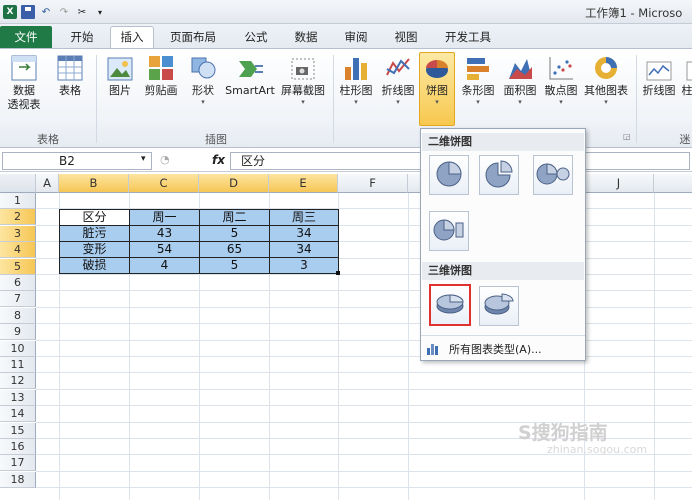  What do you see at coordinates (164, 233) in the screenshot?
I see `cell-c3: 43` at bounding box center [164, 233].